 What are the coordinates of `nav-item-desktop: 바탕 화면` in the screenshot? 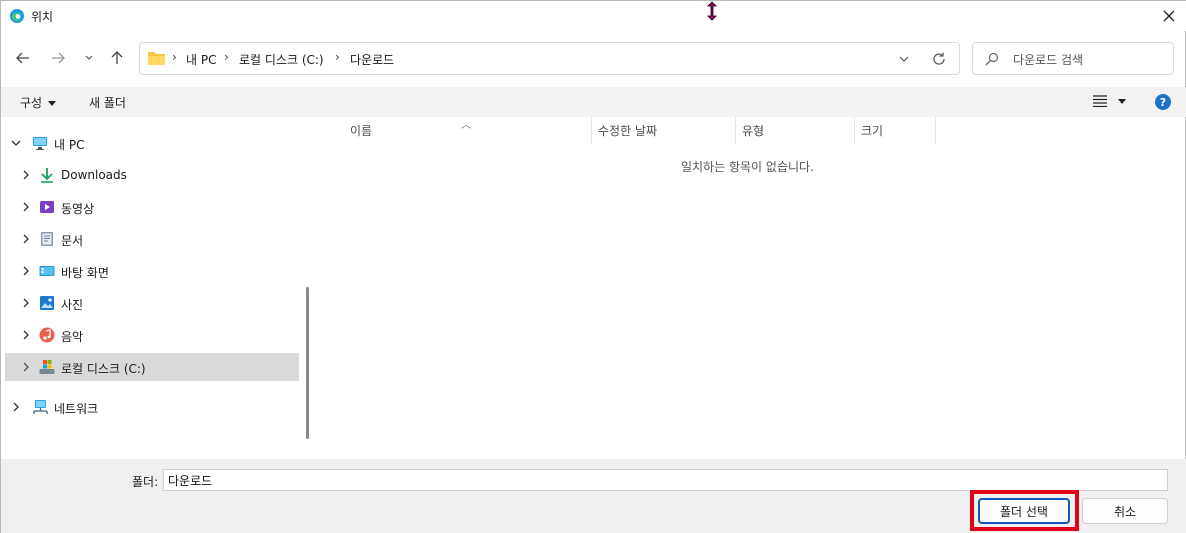 It's located at (152, 271).